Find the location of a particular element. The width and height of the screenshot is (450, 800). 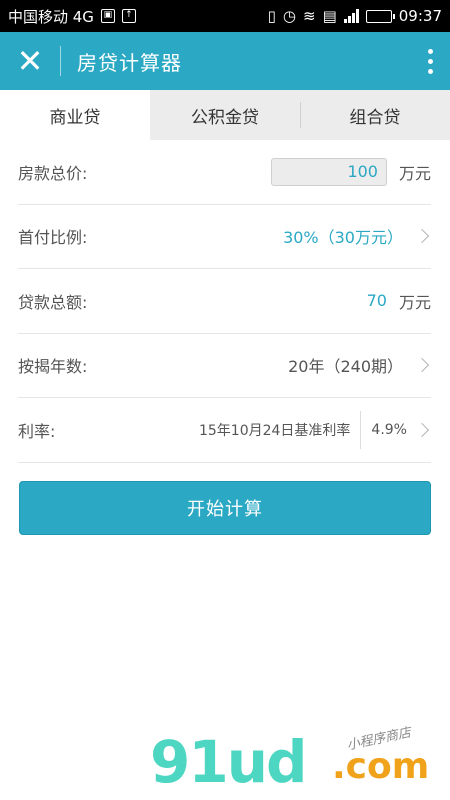

status-left: 中国移动 4G ▣ ↑ is located at coordinates (72, 16).